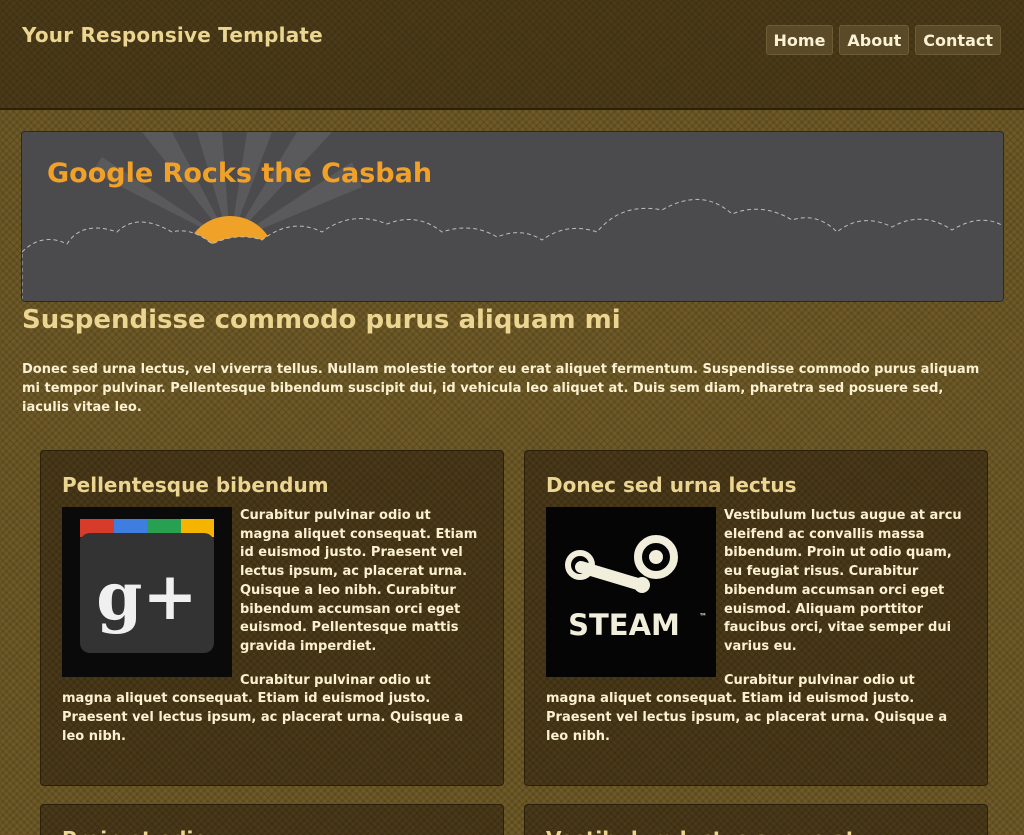 The height and width of the screenshot is (835, 1024). Describe the element at coordinates (134, 831) in the screenshot. I see `card-title: Proin et odio` at that location.